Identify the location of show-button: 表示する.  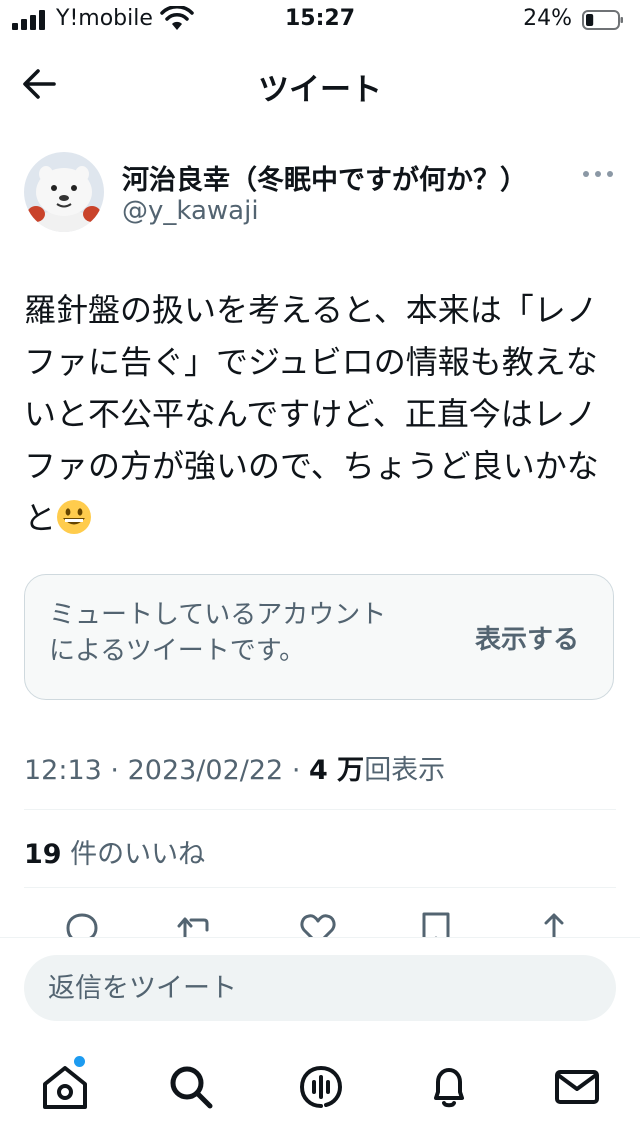
(527, 637).